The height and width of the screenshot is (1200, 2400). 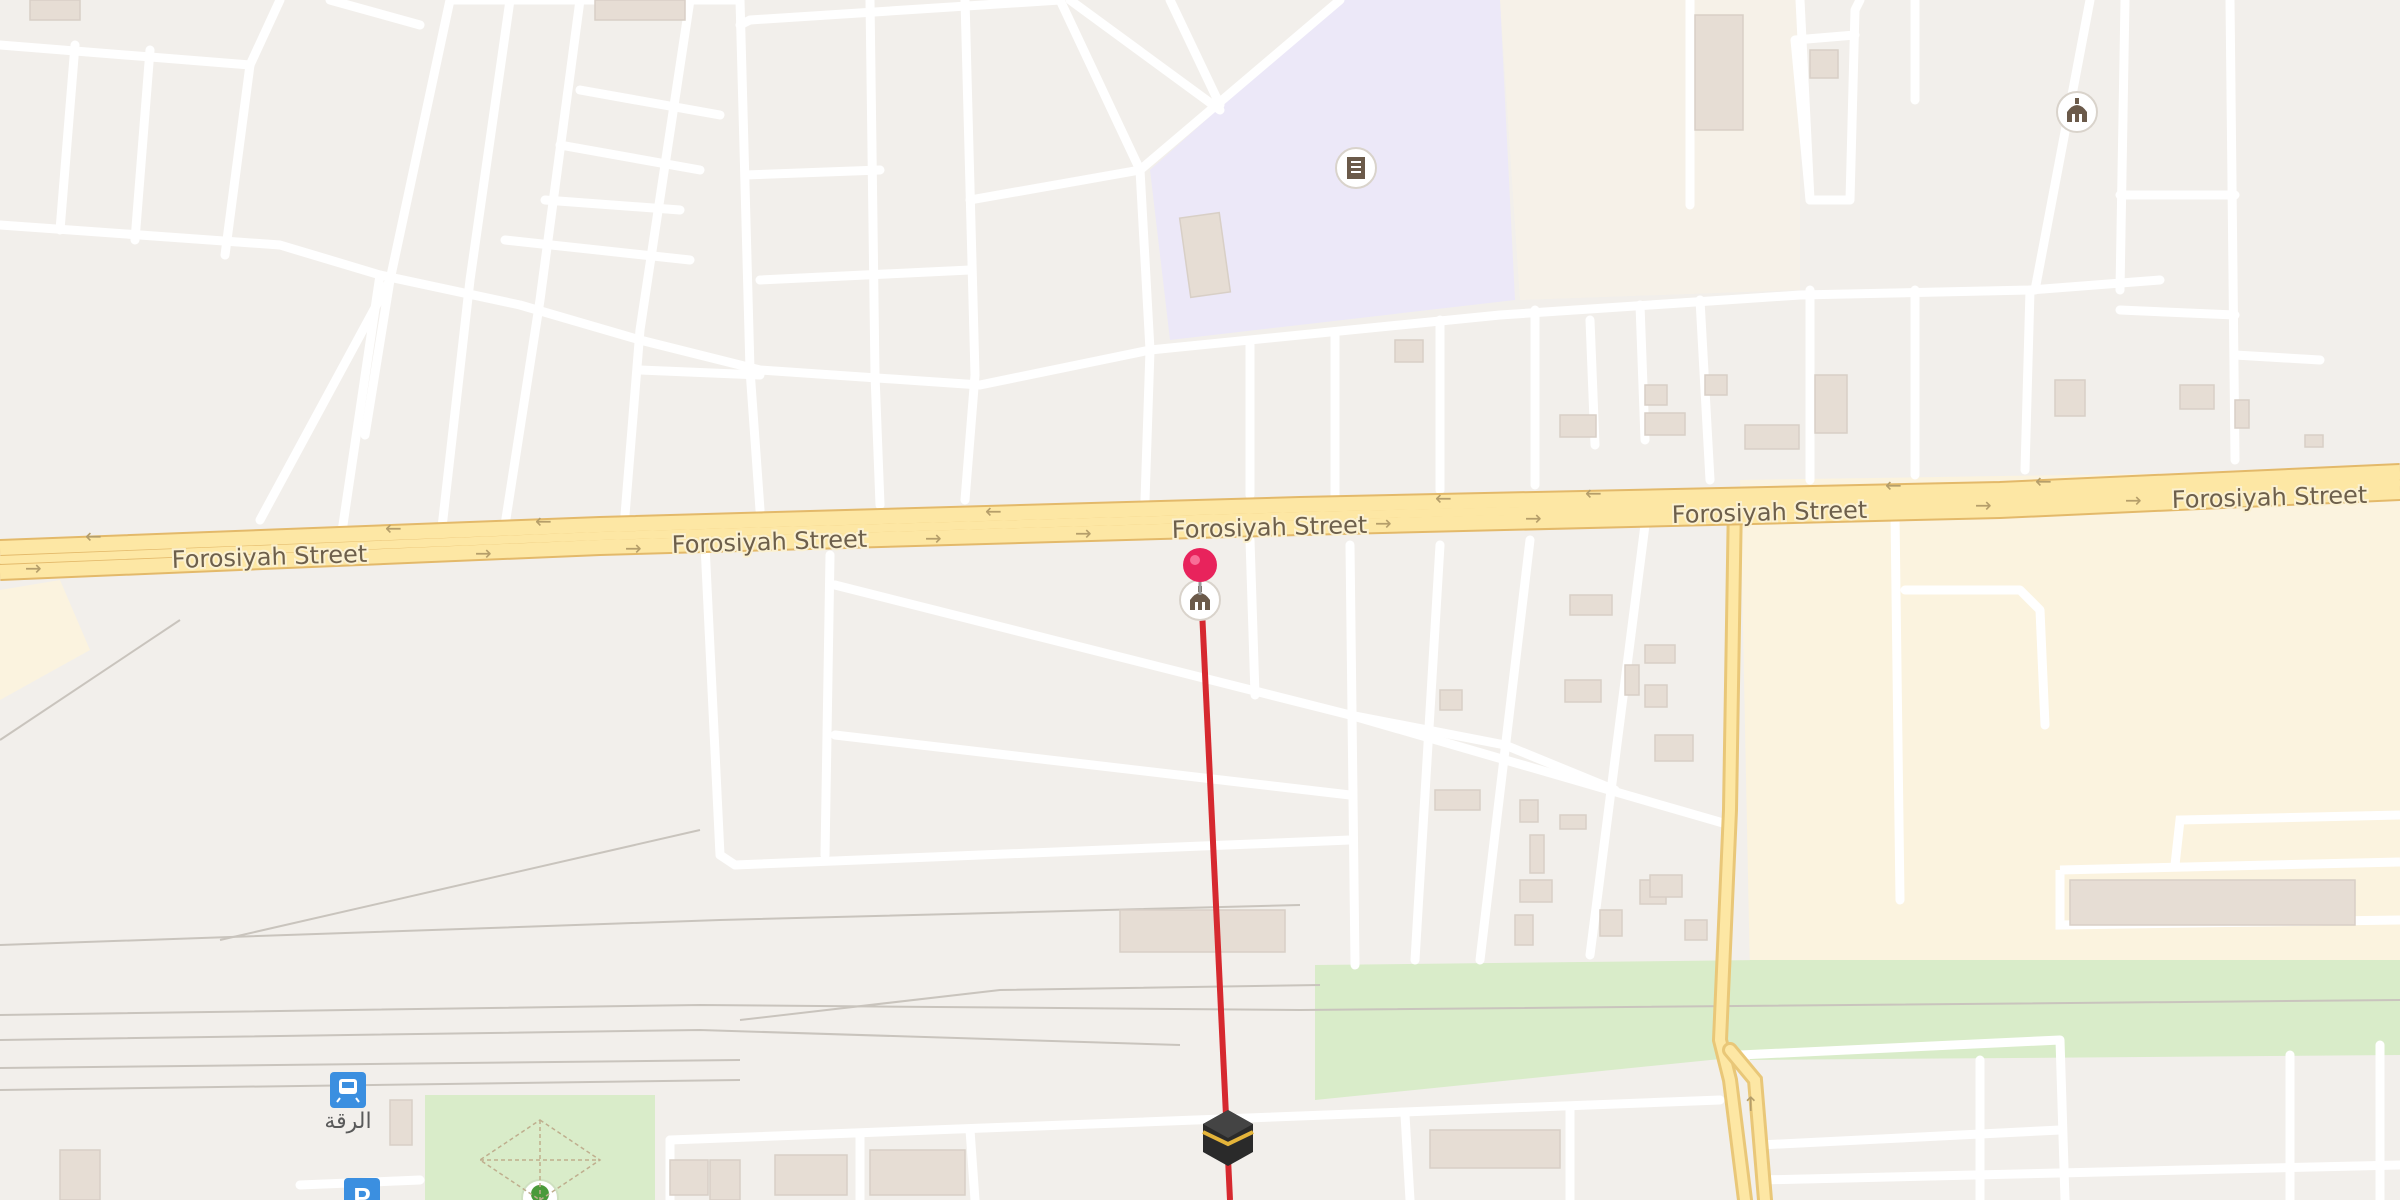 I want to click on school-icon, so click(x=1356, y=168).